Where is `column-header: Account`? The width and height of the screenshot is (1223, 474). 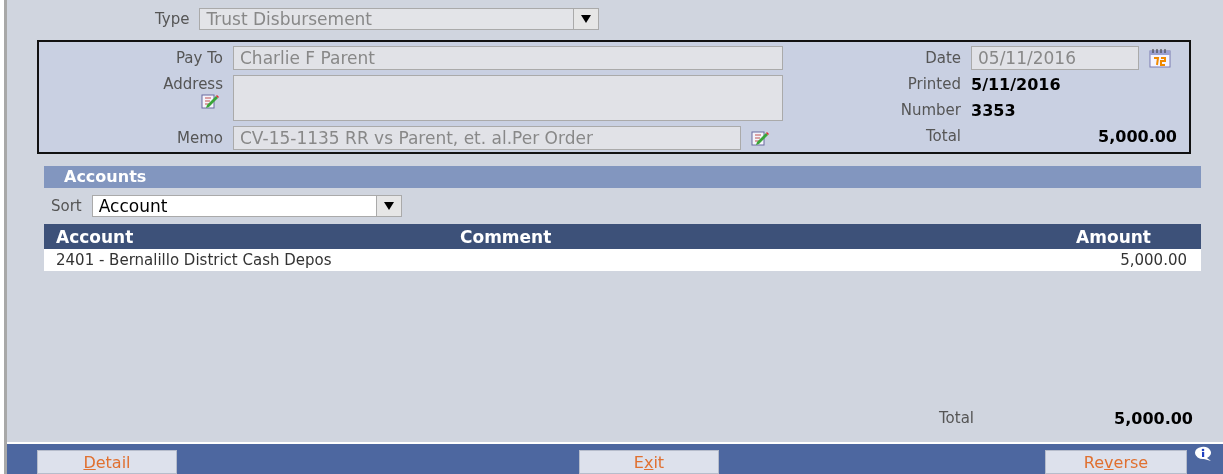 column-header: Account is located at coordinates (246, 236).